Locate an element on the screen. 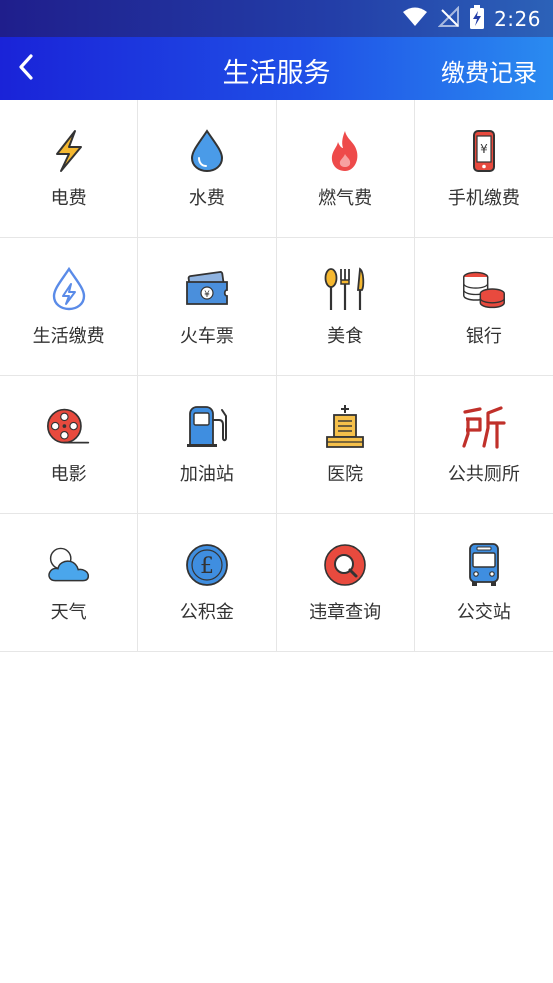  toilet-character-icon is located at coordinates (484, 427).